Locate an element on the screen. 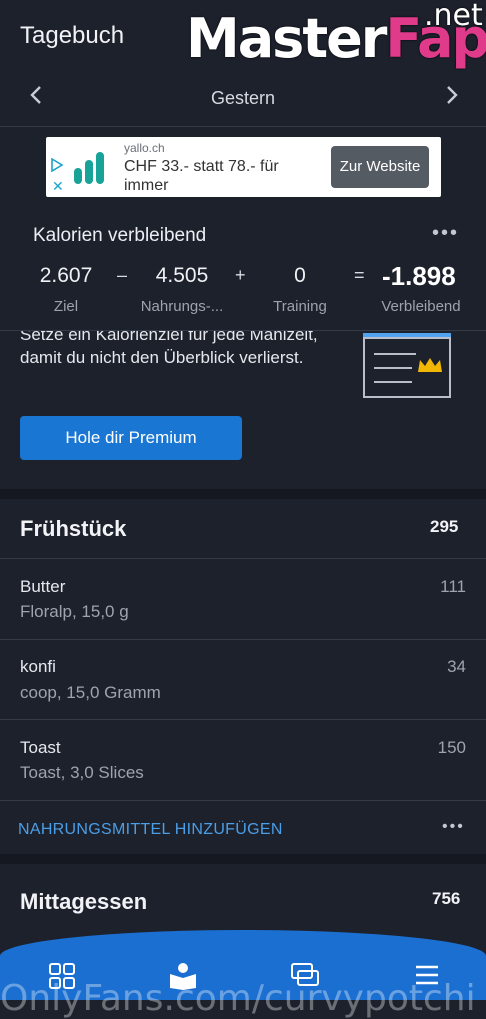  food-row-konfi: konfi coop, 15,0 Gramm 34 is located at coordinates (243, 680).